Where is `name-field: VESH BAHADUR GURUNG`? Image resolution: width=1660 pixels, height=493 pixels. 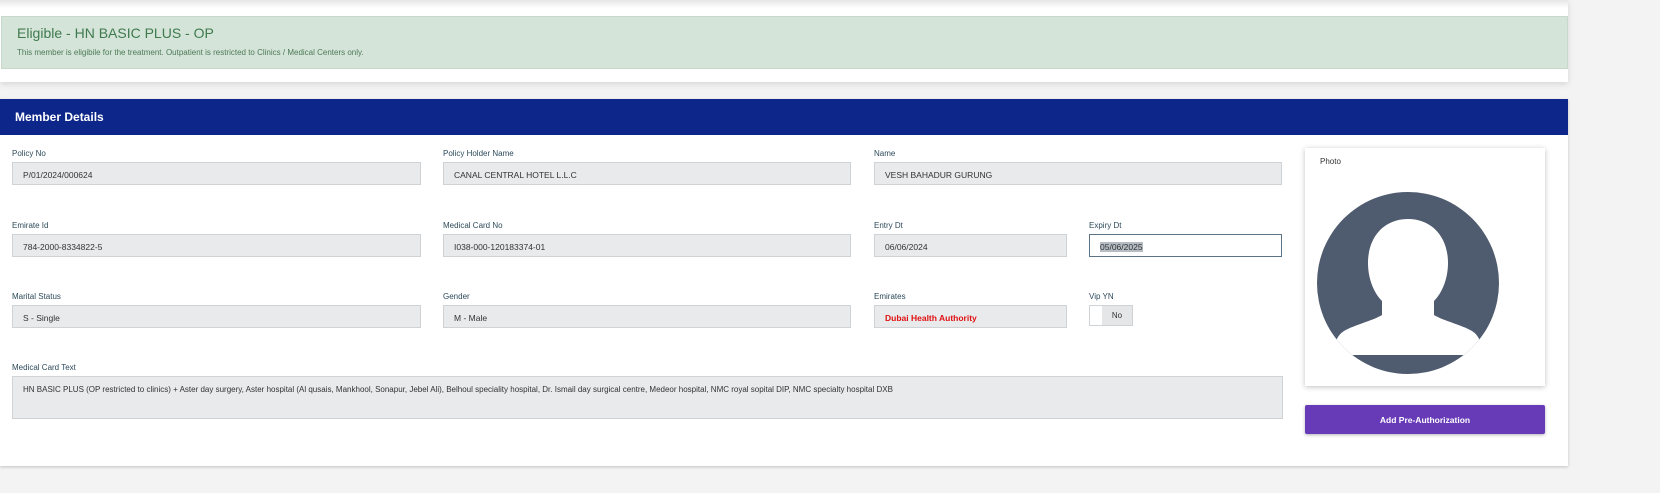 name-field: VESH BAHADUR GURUNG is located at coordinates (1078, 173).